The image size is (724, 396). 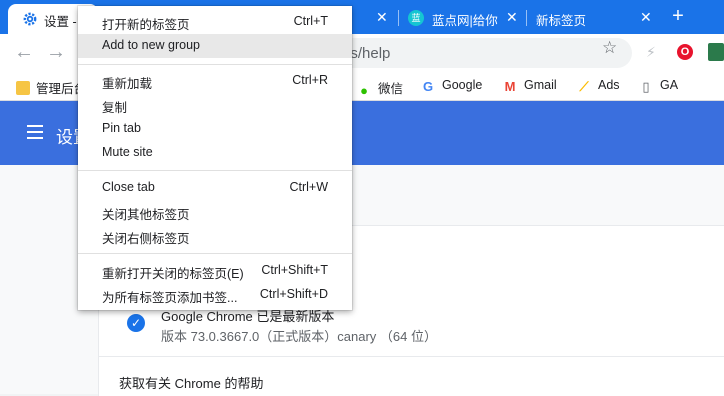 What do you see at coordinates (146, 239) in the screenshot?
I see `menu-item-label: 关闭右侧标签页` at bounding box center [146, 239].